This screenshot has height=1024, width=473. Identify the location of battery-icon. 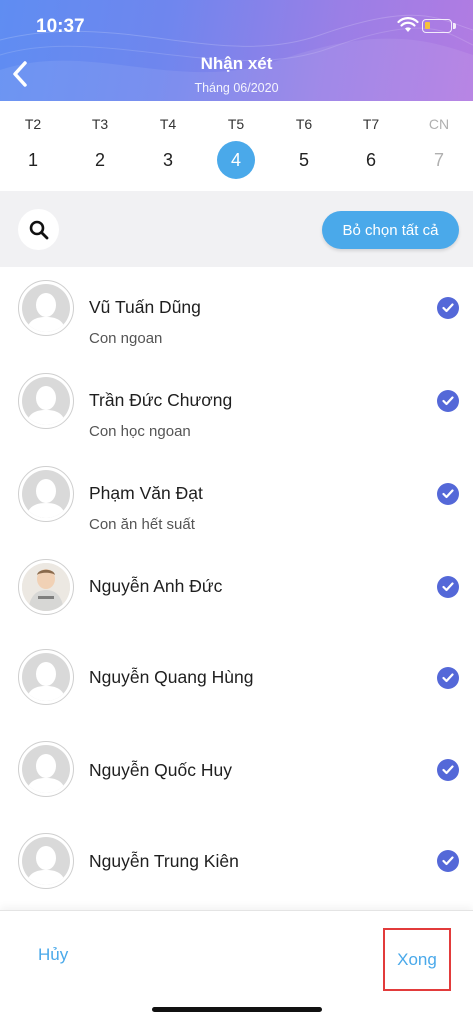
(439, 26).